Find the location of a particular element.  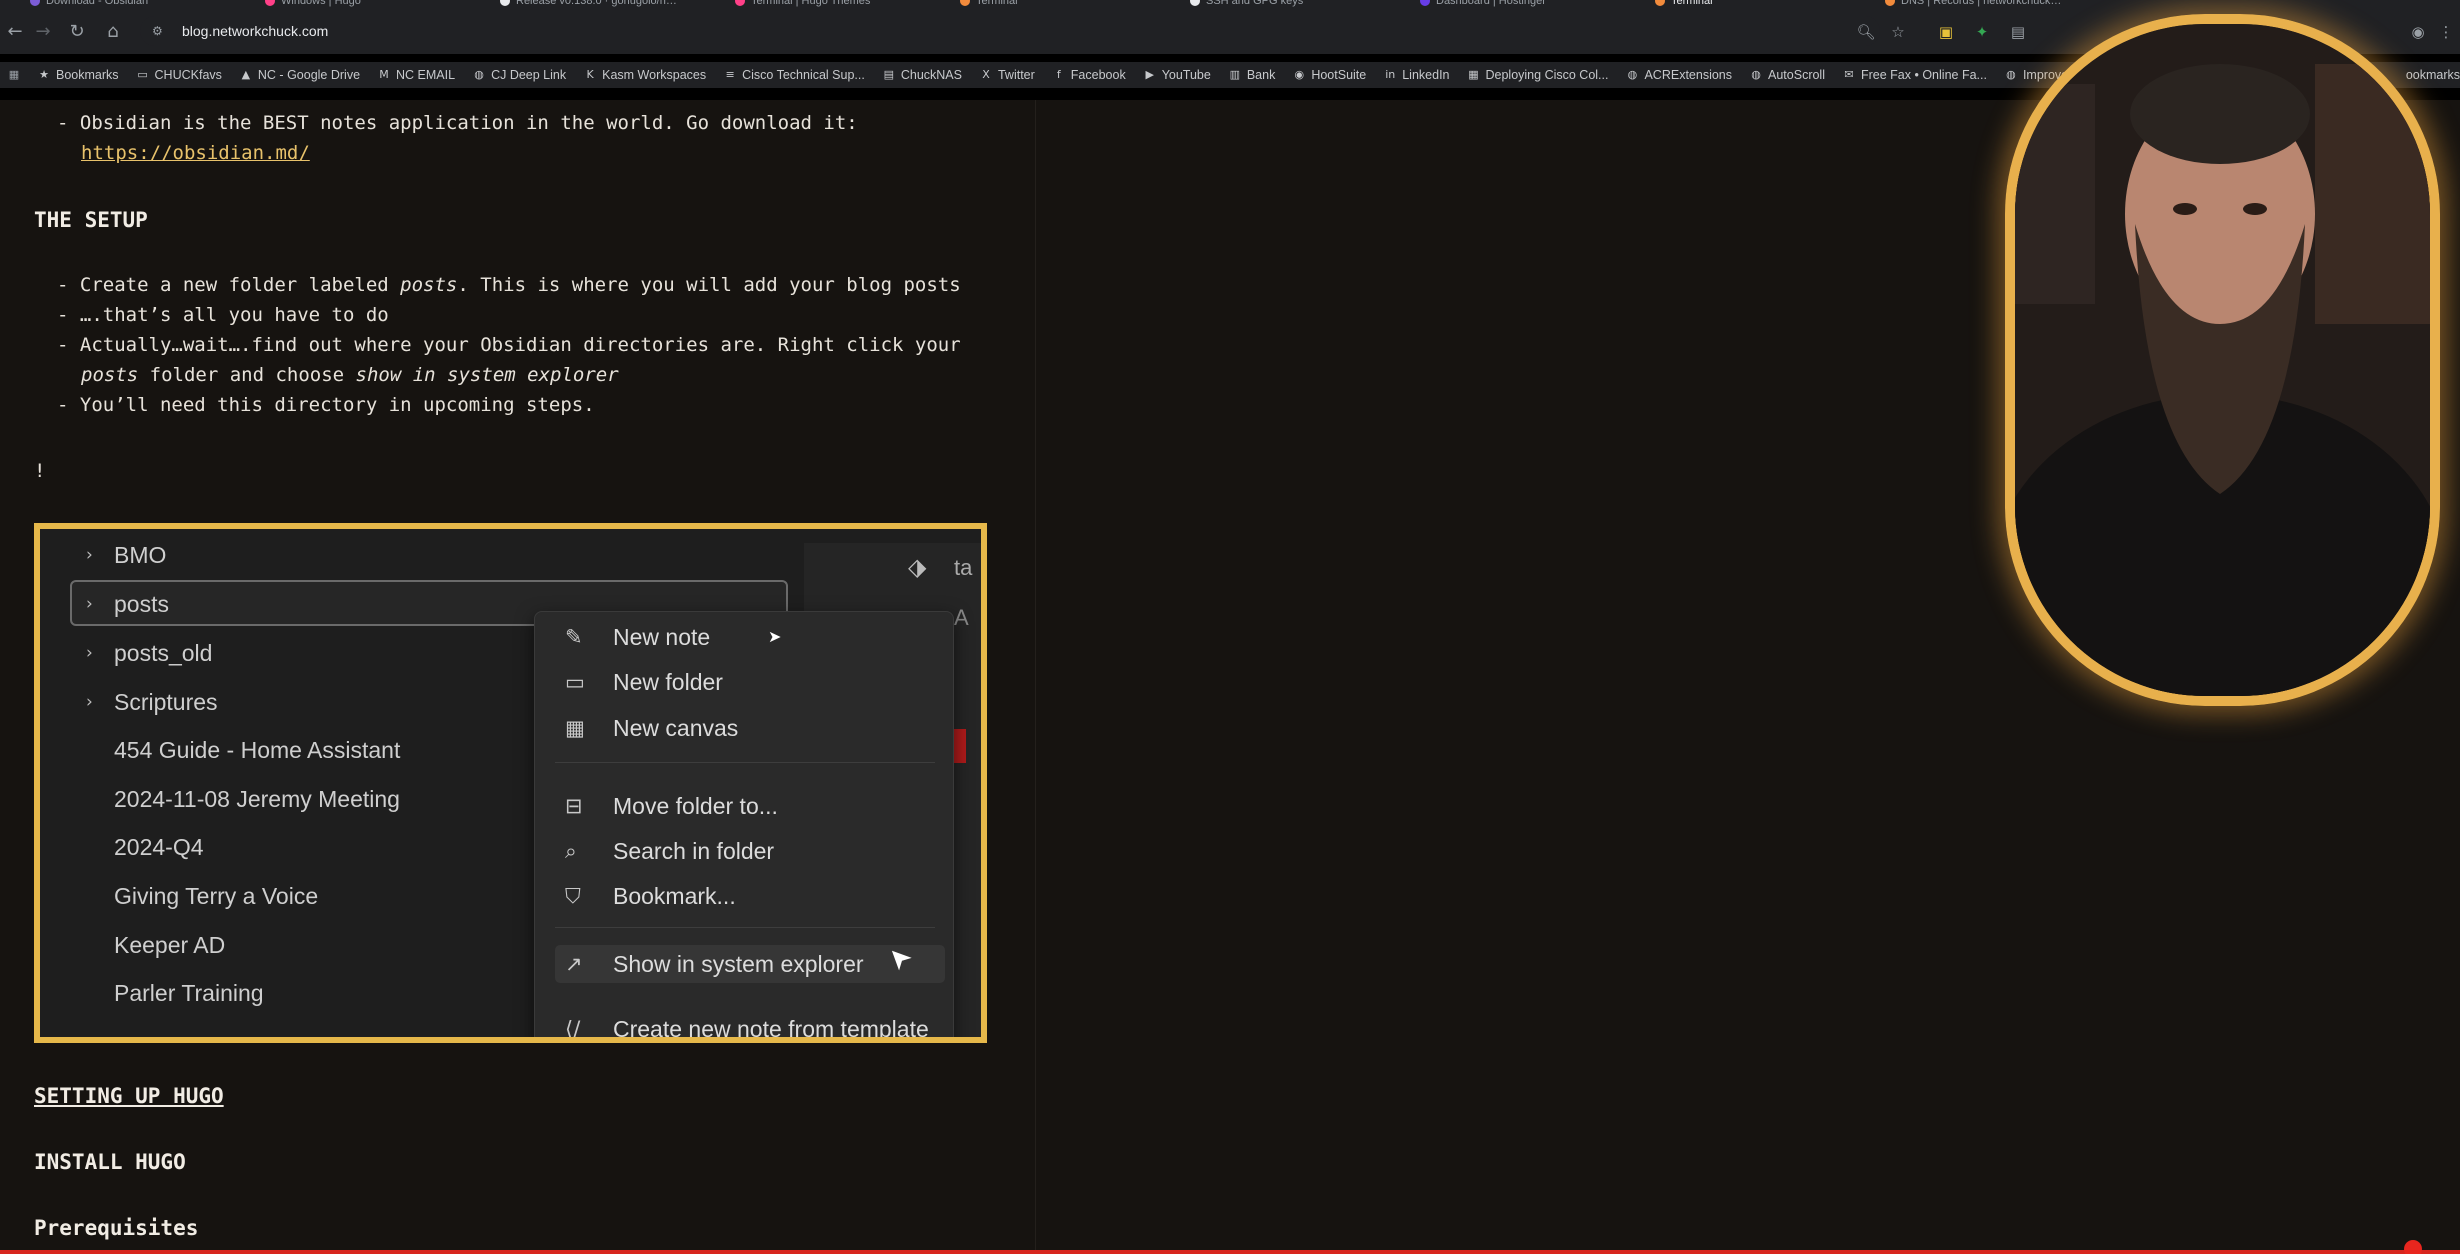

bookmark-item: ▶ YouTube is located at coordinates (1177, 75).